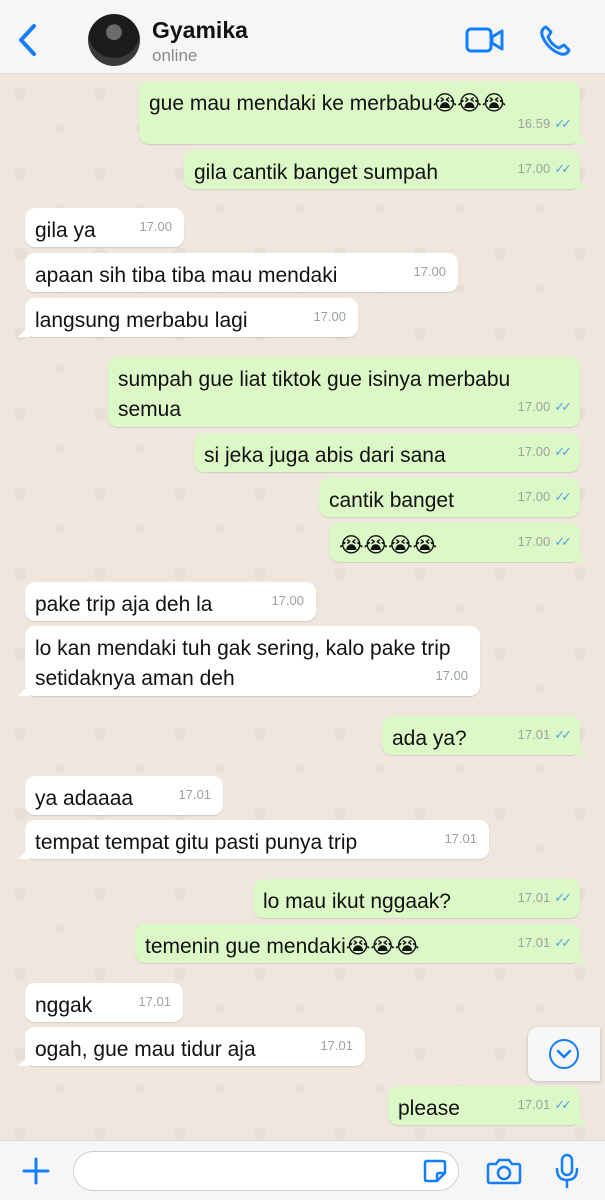 This screenshot has height=1200, width=605. I want to click on message-bubble-outgoing: please 17.01 ✓✓, so click(487, 1105).